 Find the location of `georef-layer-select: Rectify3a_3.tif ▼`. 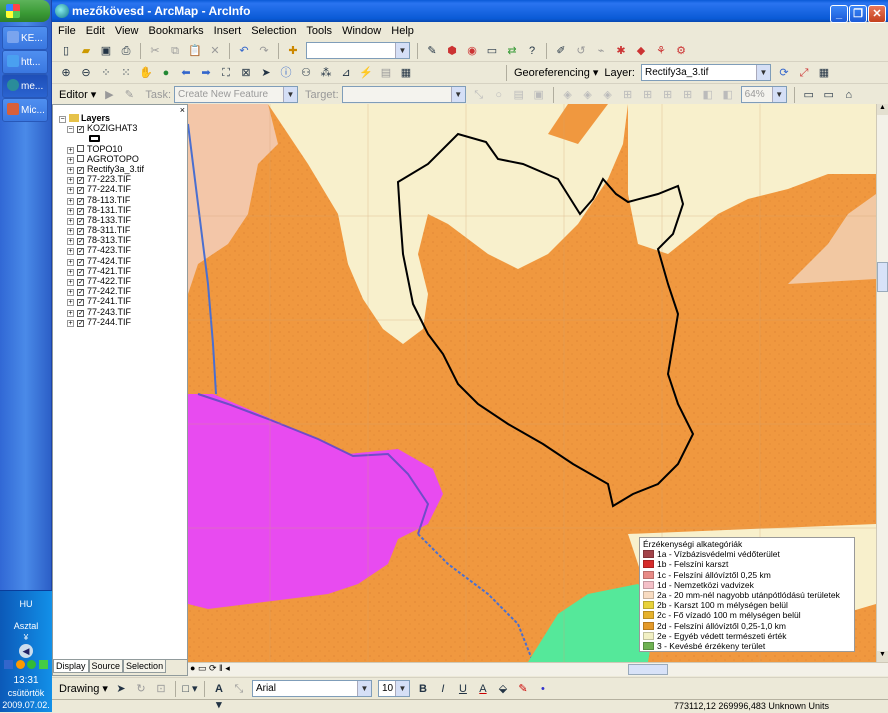

georef-layer-select: Rectify3a_3.tif ▼ is located at coordinates (705, 72).